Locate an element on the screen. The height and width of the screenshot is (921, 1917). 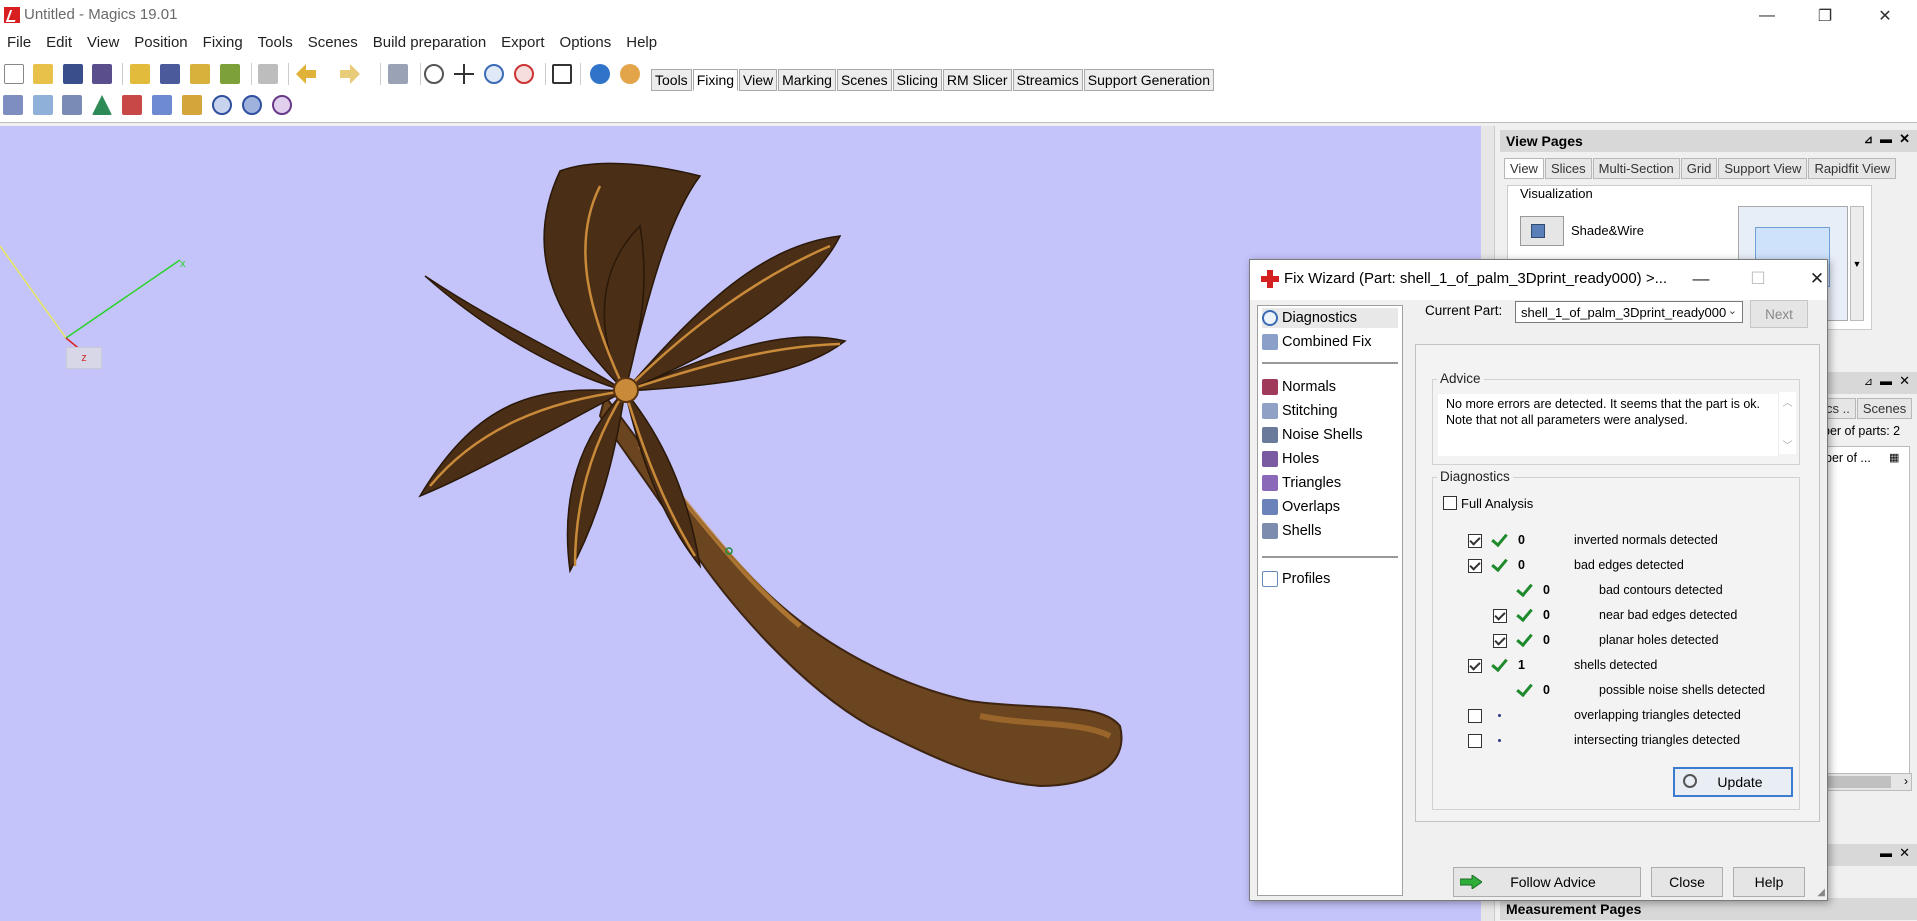
menu-tools: Tools is located at coordinates (276, 42).